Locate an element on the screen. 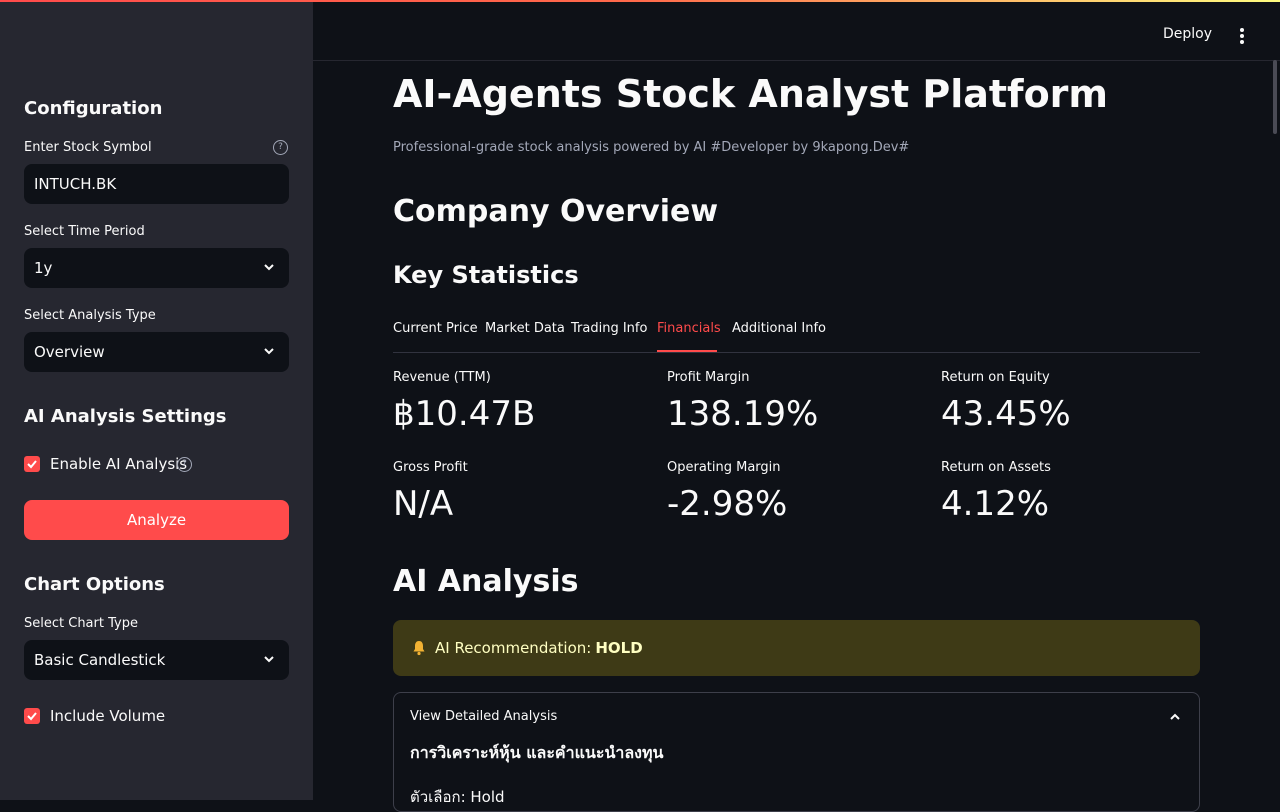  metric-label: Return on Assets is located at coordinates (996, 467).